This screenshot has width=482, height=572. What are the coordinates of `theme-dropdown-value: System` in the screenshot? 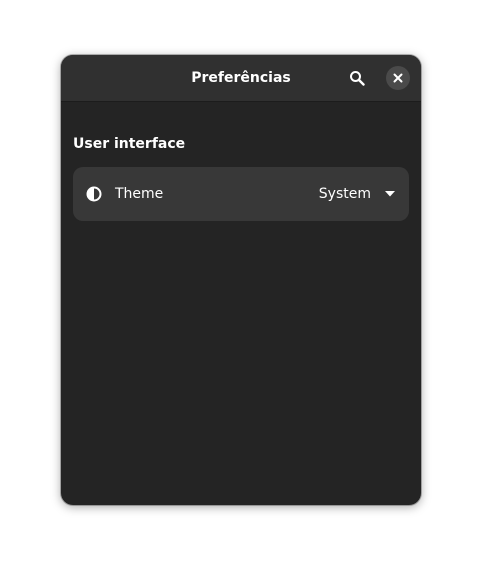 It's located at (344, 194).